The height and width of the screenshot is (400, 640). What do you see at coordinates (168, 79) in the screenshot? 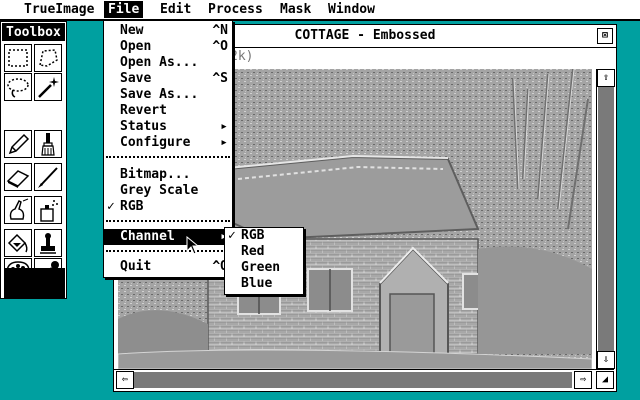
I see `menu-item-save: Save ^S` at bounding box center [168, 79].